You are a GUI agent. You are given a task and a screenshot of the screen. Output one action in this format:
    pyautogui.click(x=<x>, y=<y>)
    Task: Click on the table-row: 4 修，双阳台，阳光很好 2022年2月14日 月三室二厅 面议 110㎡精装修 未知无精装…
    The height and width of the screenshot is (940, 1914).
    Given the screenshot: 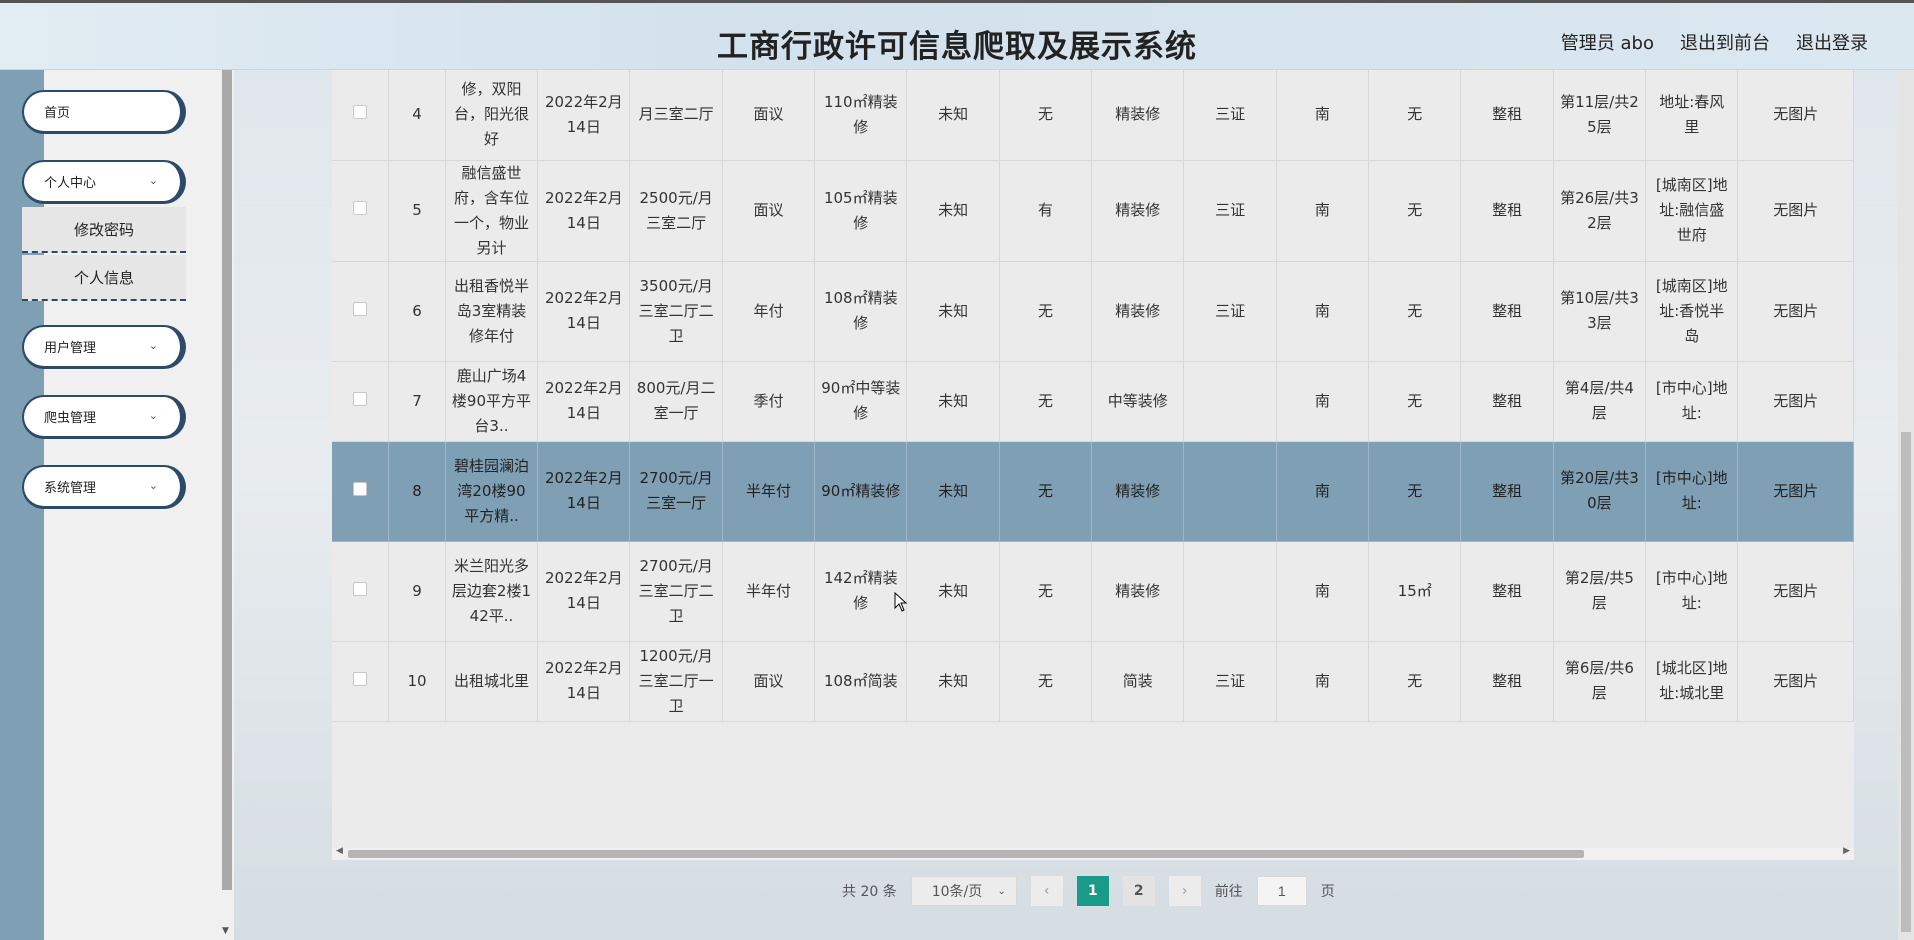 What is the action you would take?
    pyautogui.click(x=1093, y=115)
    